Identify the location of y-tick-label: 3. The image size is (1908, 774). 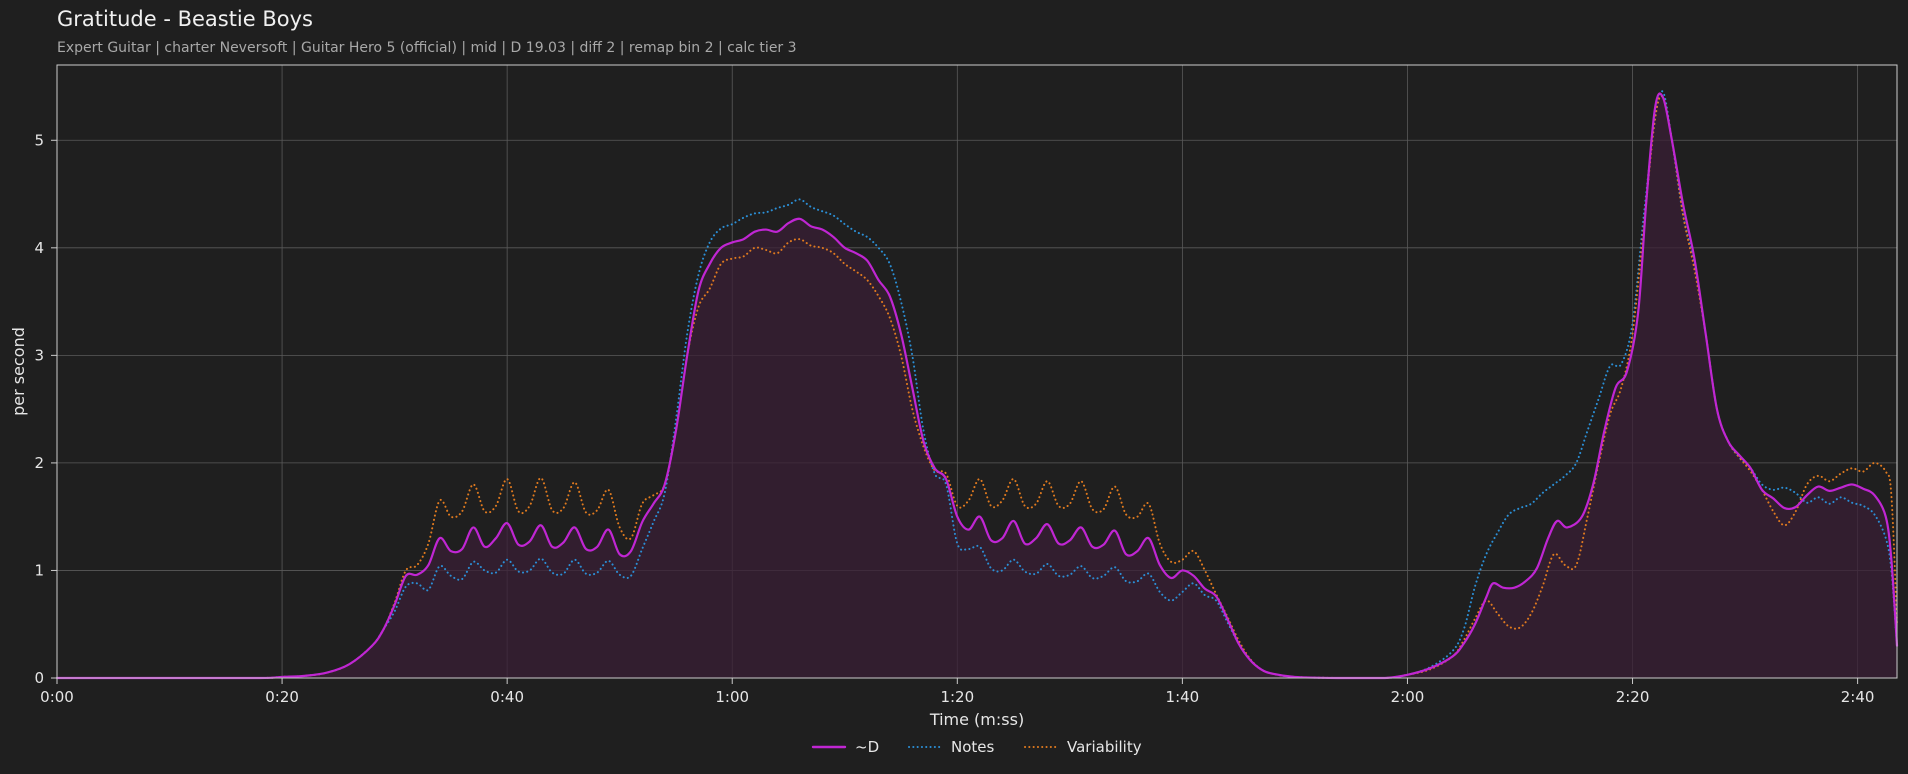
(39, 355).